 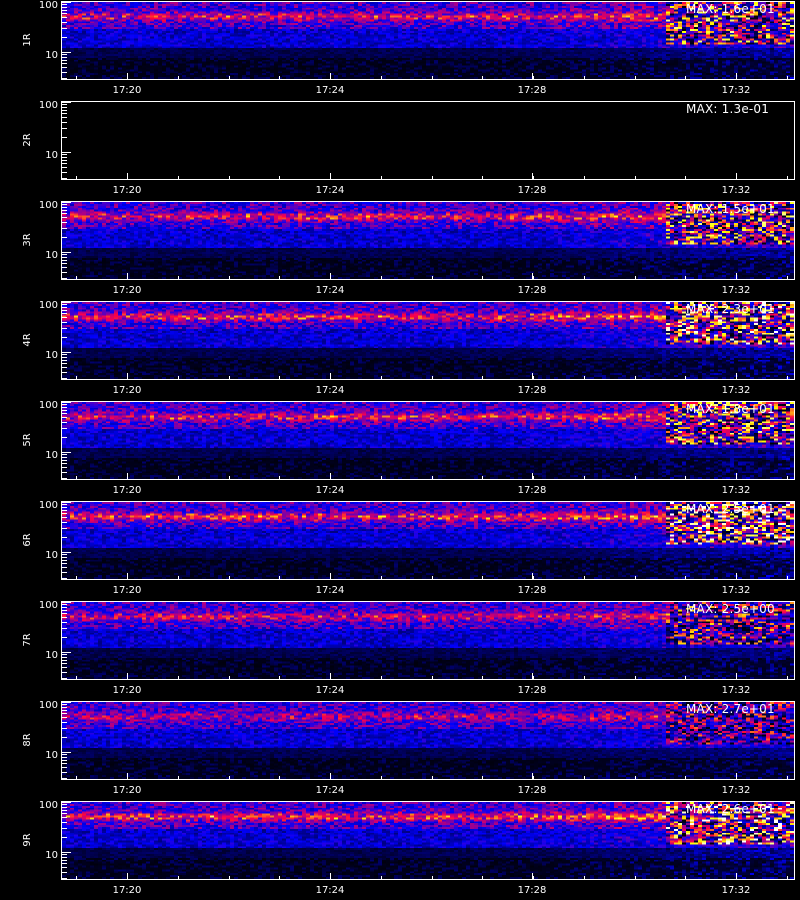 What do you see at coordinates (27, 240) in the screenshot?
I see `y-axis-label: 3R` at bounding box center [27, 240].